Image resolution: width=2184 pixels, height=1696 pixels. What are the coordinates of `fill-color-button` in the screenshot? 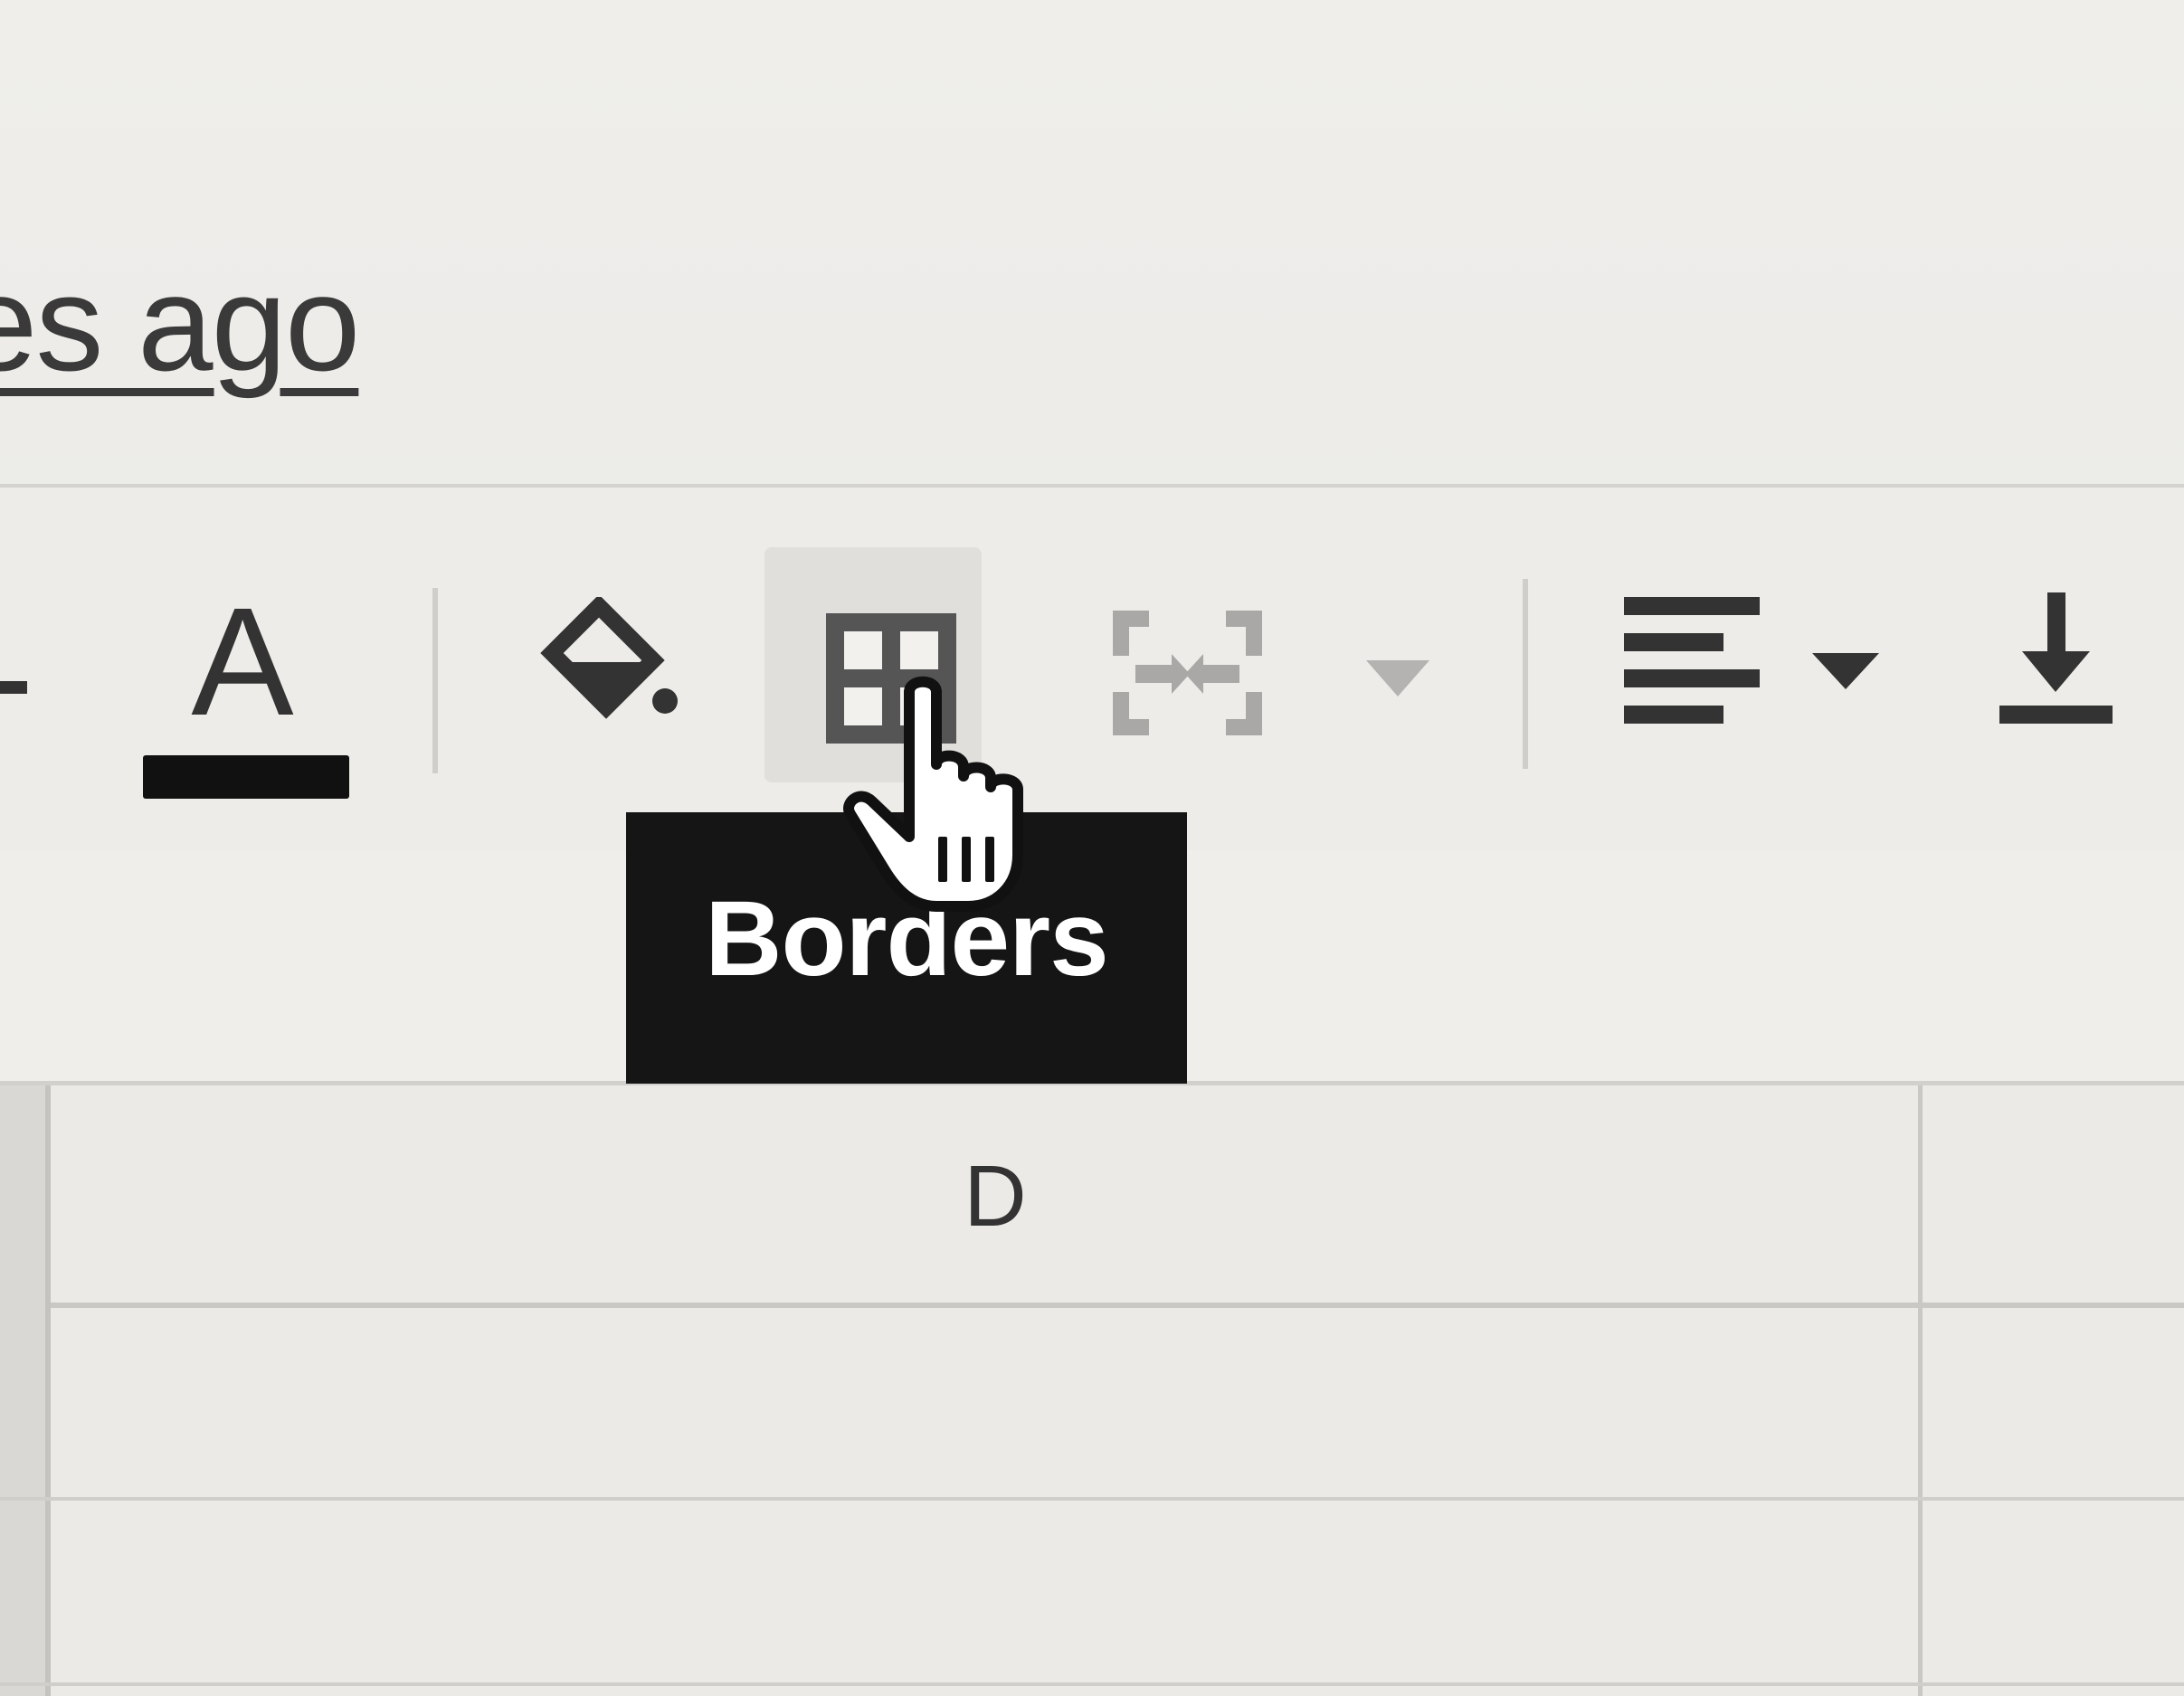 It's located at (611, 665).